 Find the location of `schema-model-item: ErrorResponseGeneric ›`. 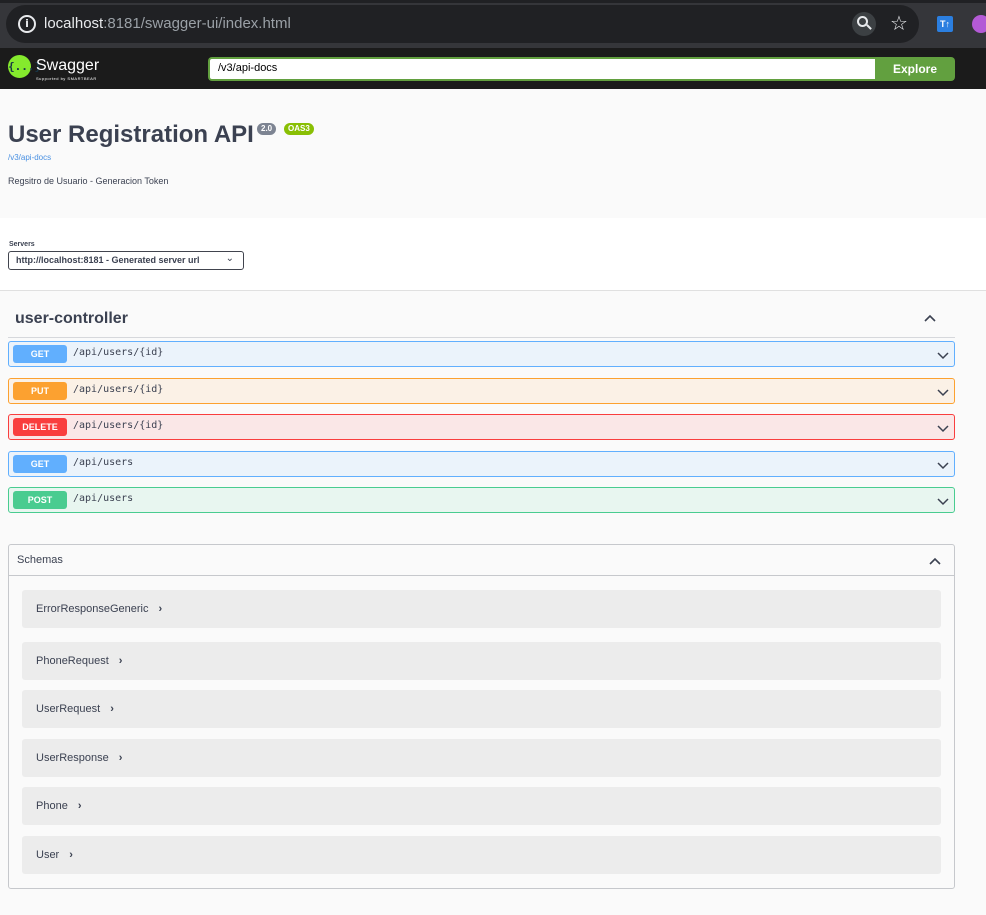

schema-model-item: ErrorResponseGeneric › is located at coordinates (481, 609).